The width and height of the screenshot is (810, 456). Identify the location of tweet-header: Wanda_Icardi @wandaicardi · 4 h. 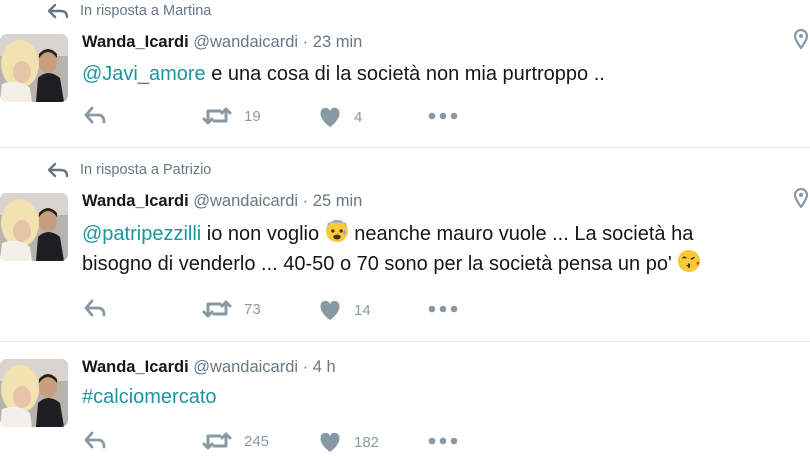
(209, 367).